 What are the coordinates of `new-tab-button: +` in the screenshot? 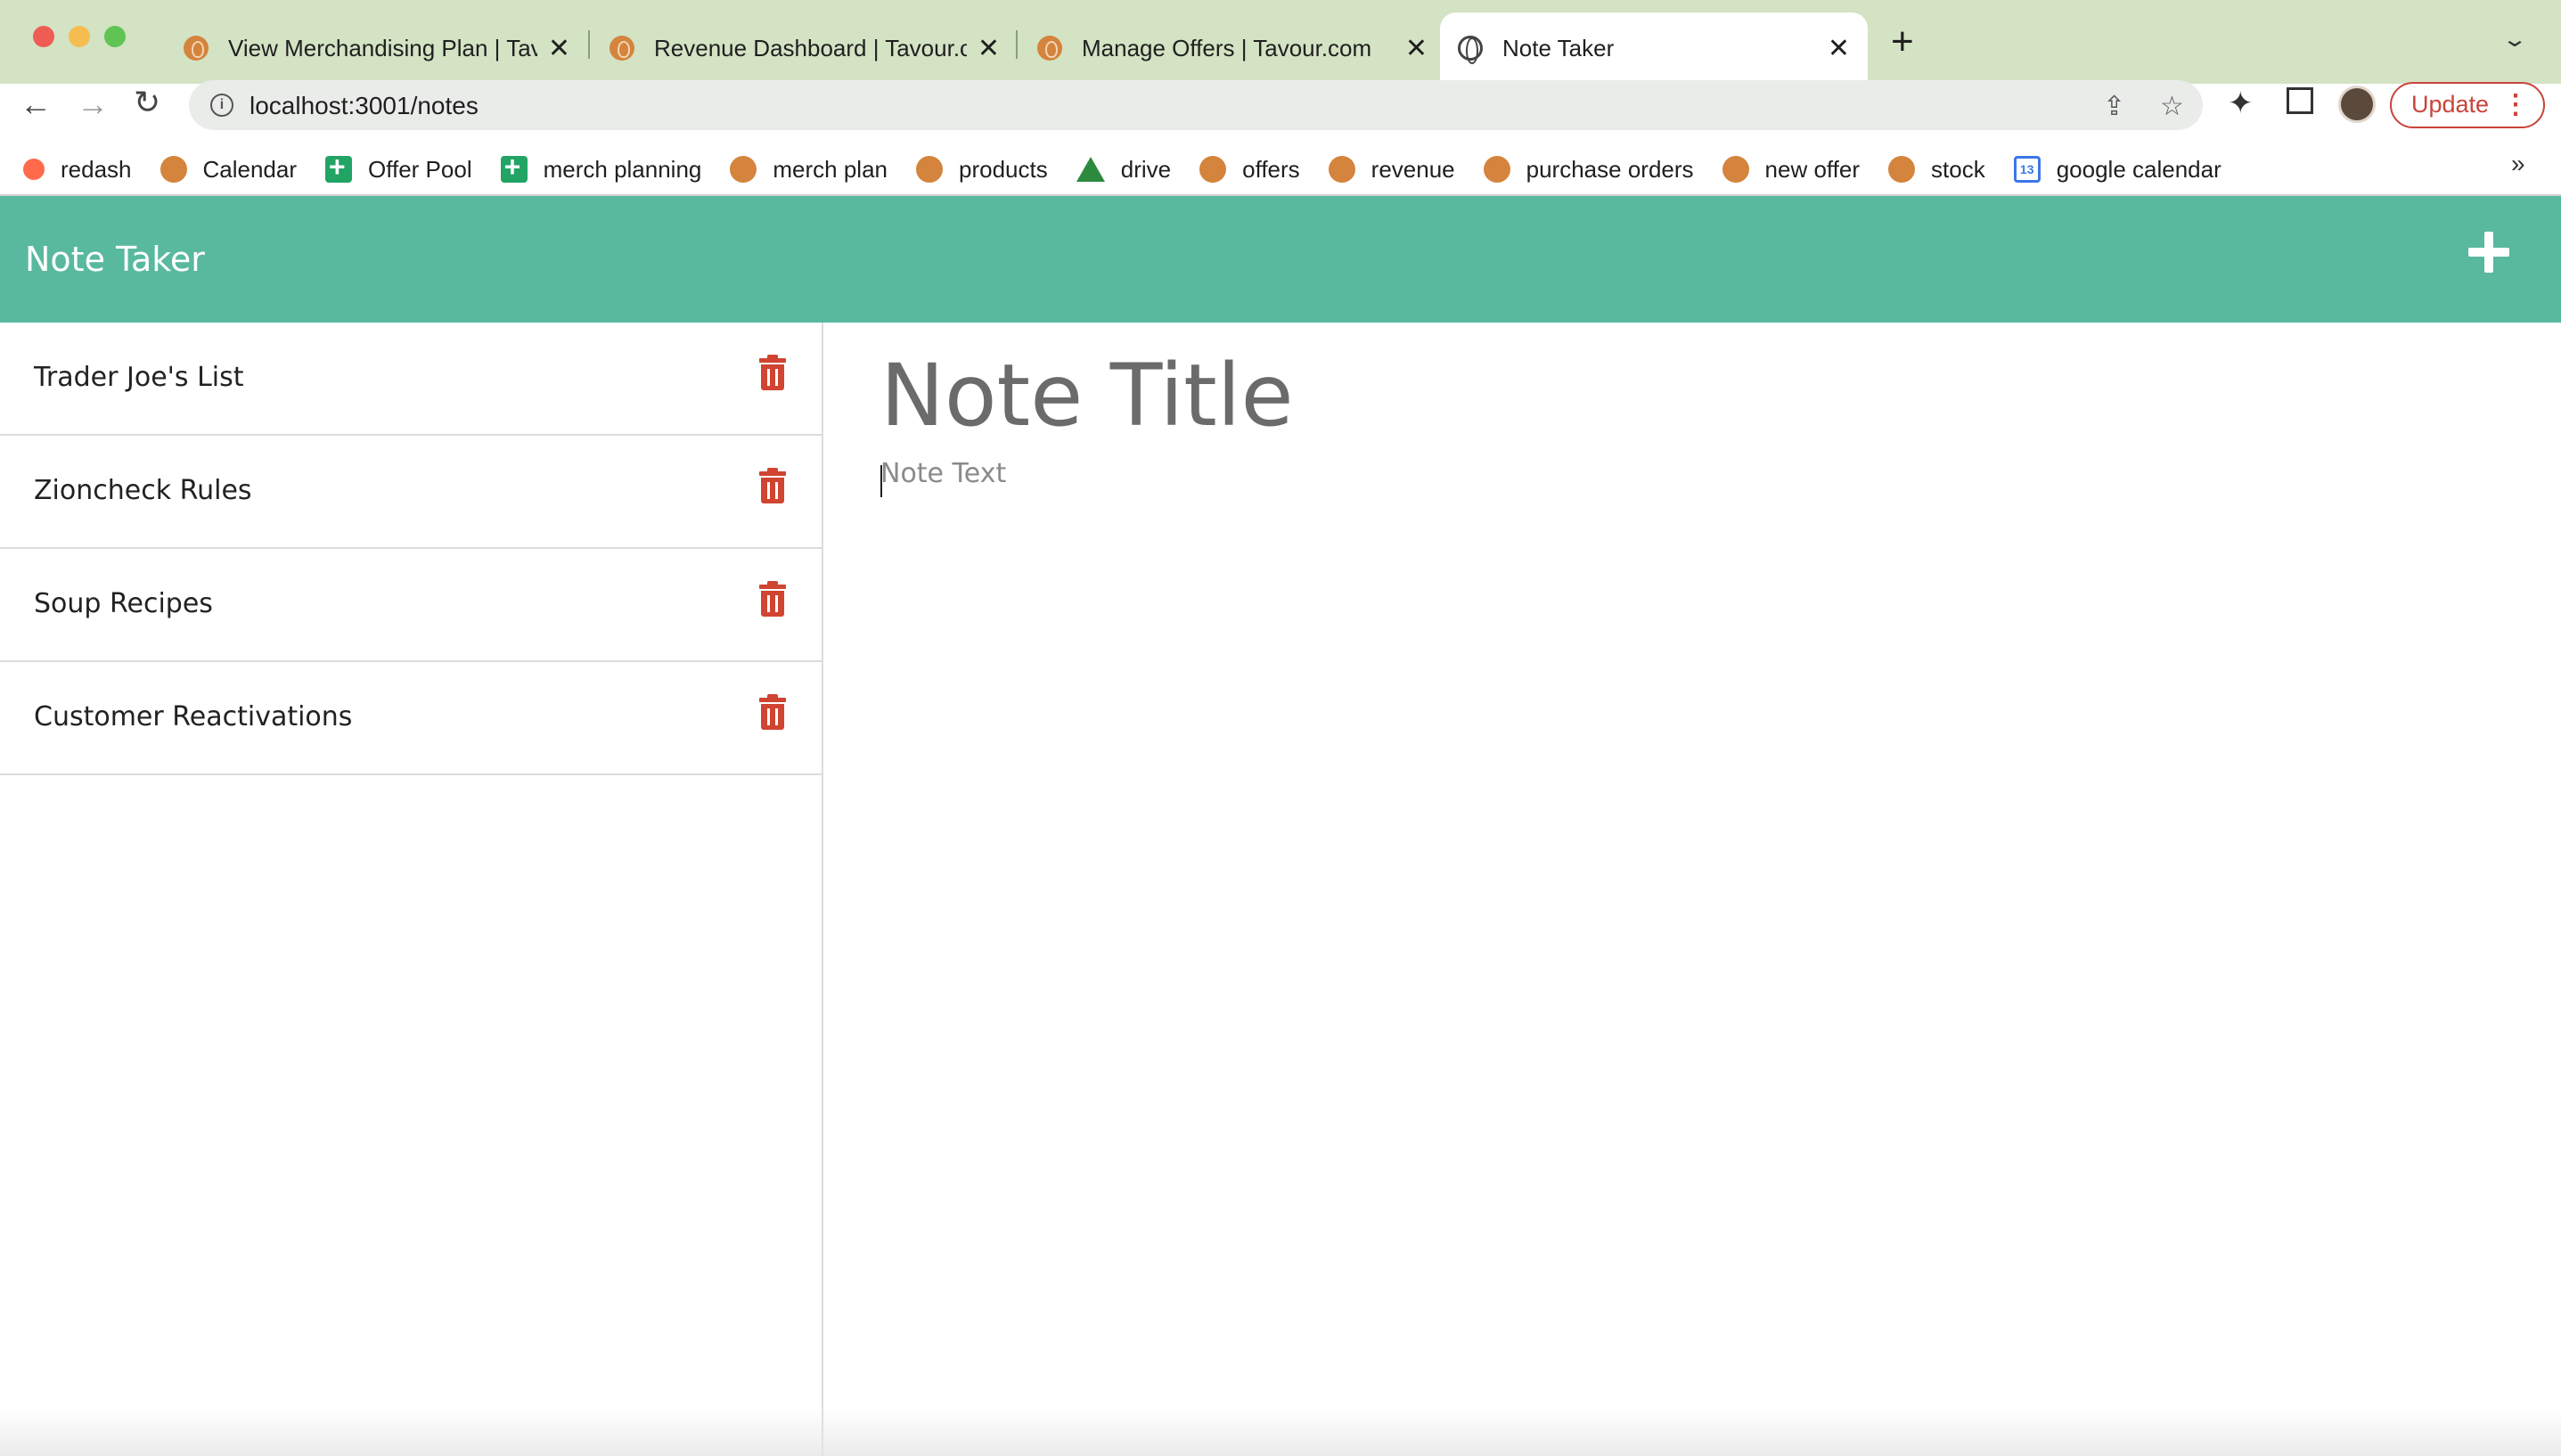 It's located at (1902, 42).